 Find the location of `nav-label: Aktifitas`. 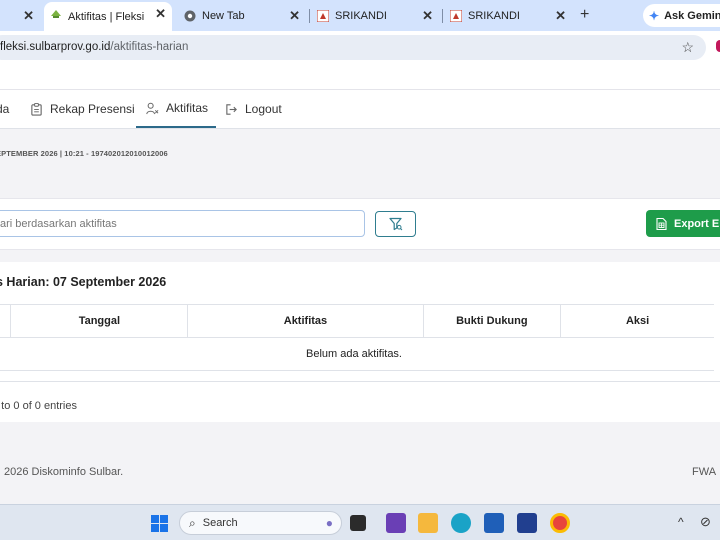

nav-label: Aktifitas is located at coordinates (187, 108).